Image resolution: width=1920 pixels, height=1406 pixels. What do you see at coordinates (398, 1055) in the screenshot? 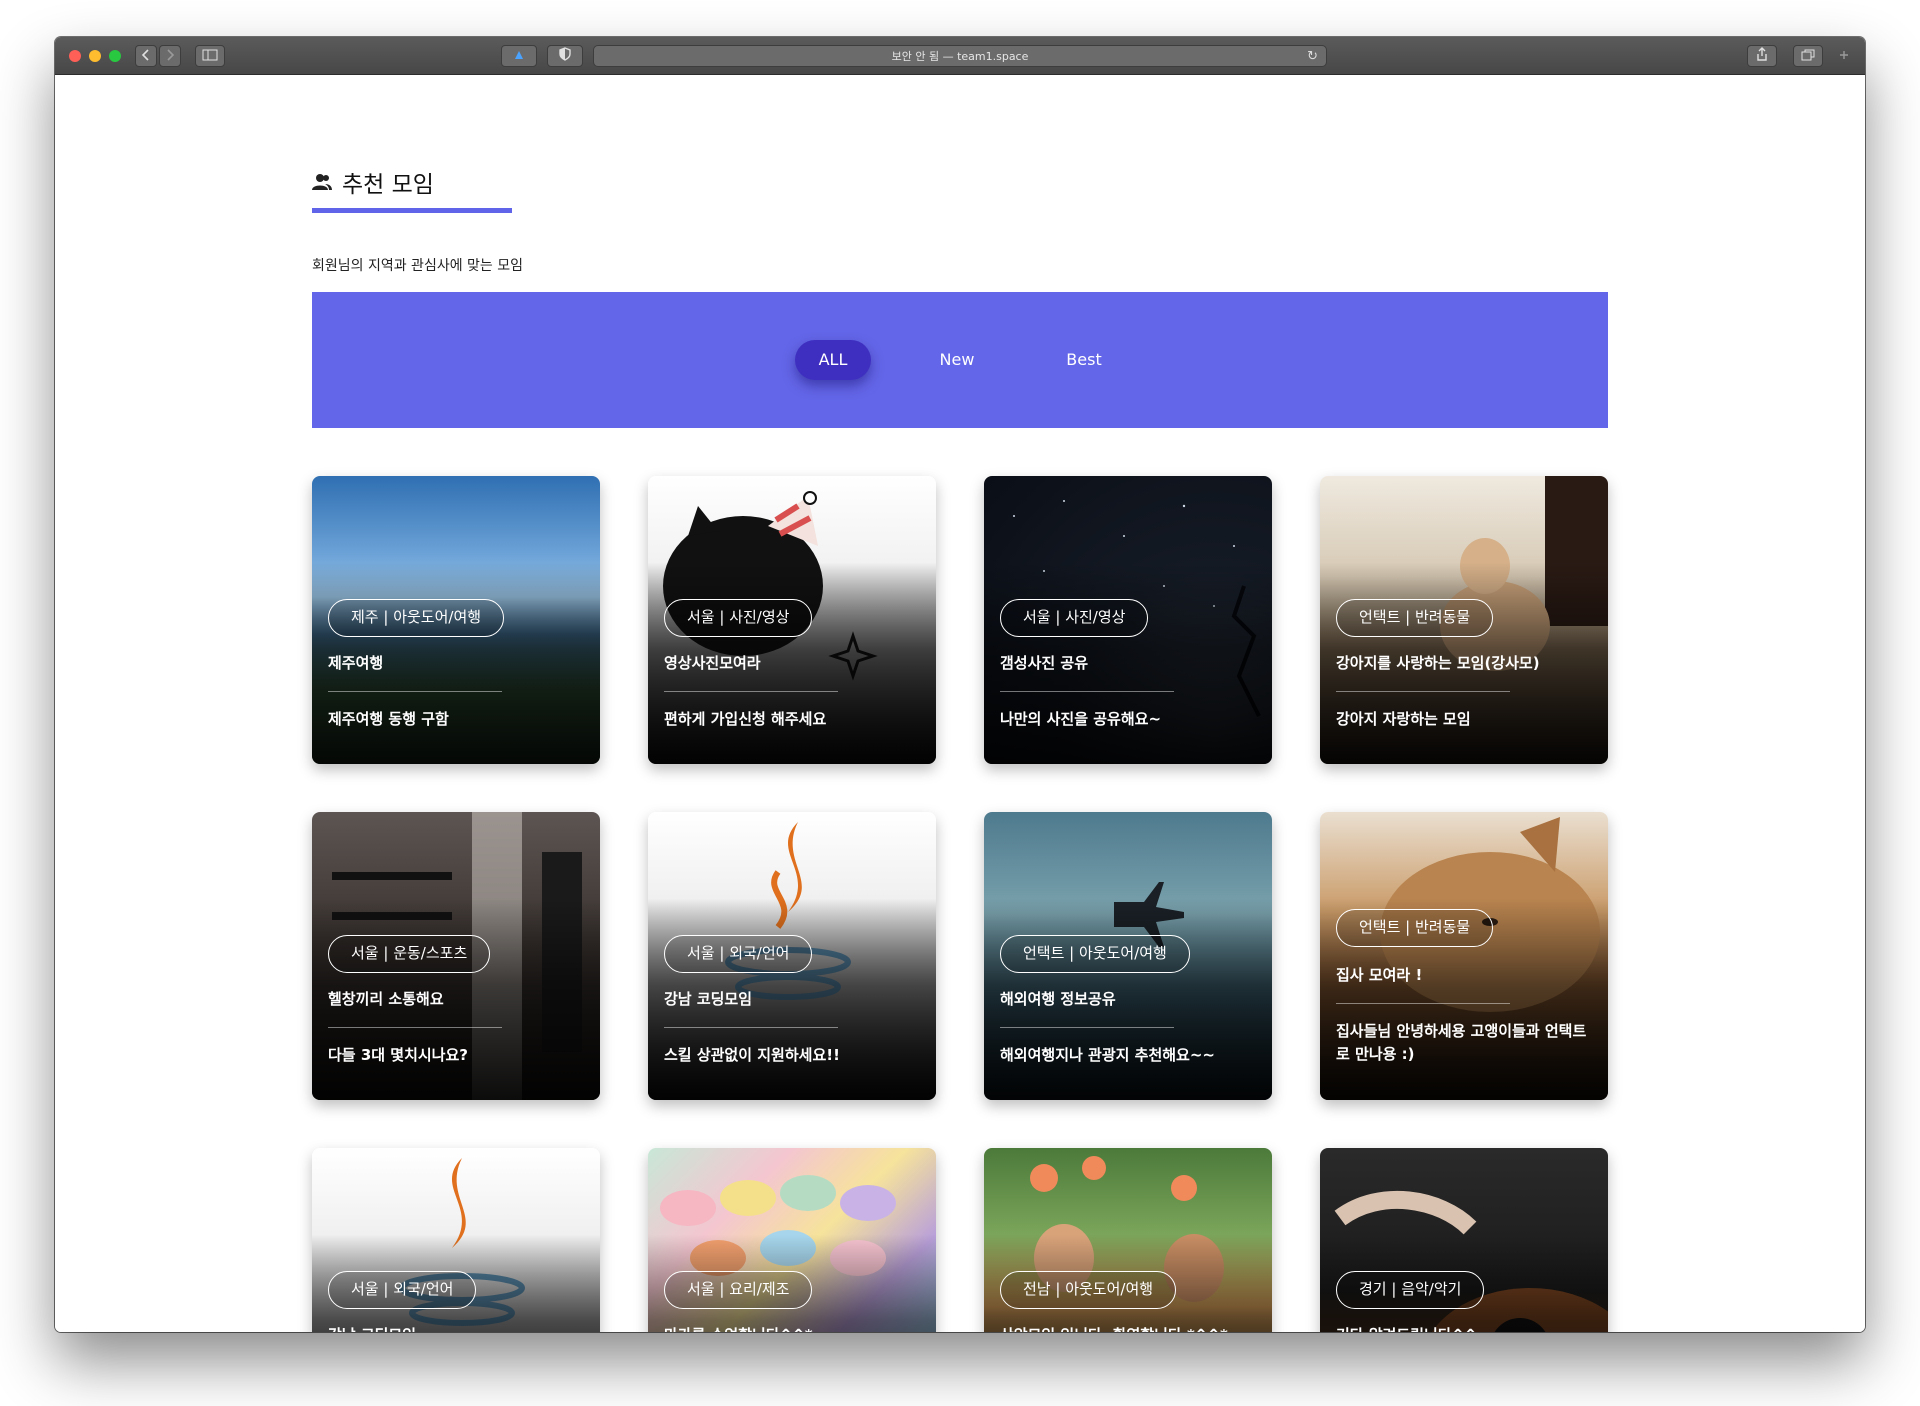
I see `card-description: 다들 3대 몇치시나요?` at bounding box center [398, 1055].